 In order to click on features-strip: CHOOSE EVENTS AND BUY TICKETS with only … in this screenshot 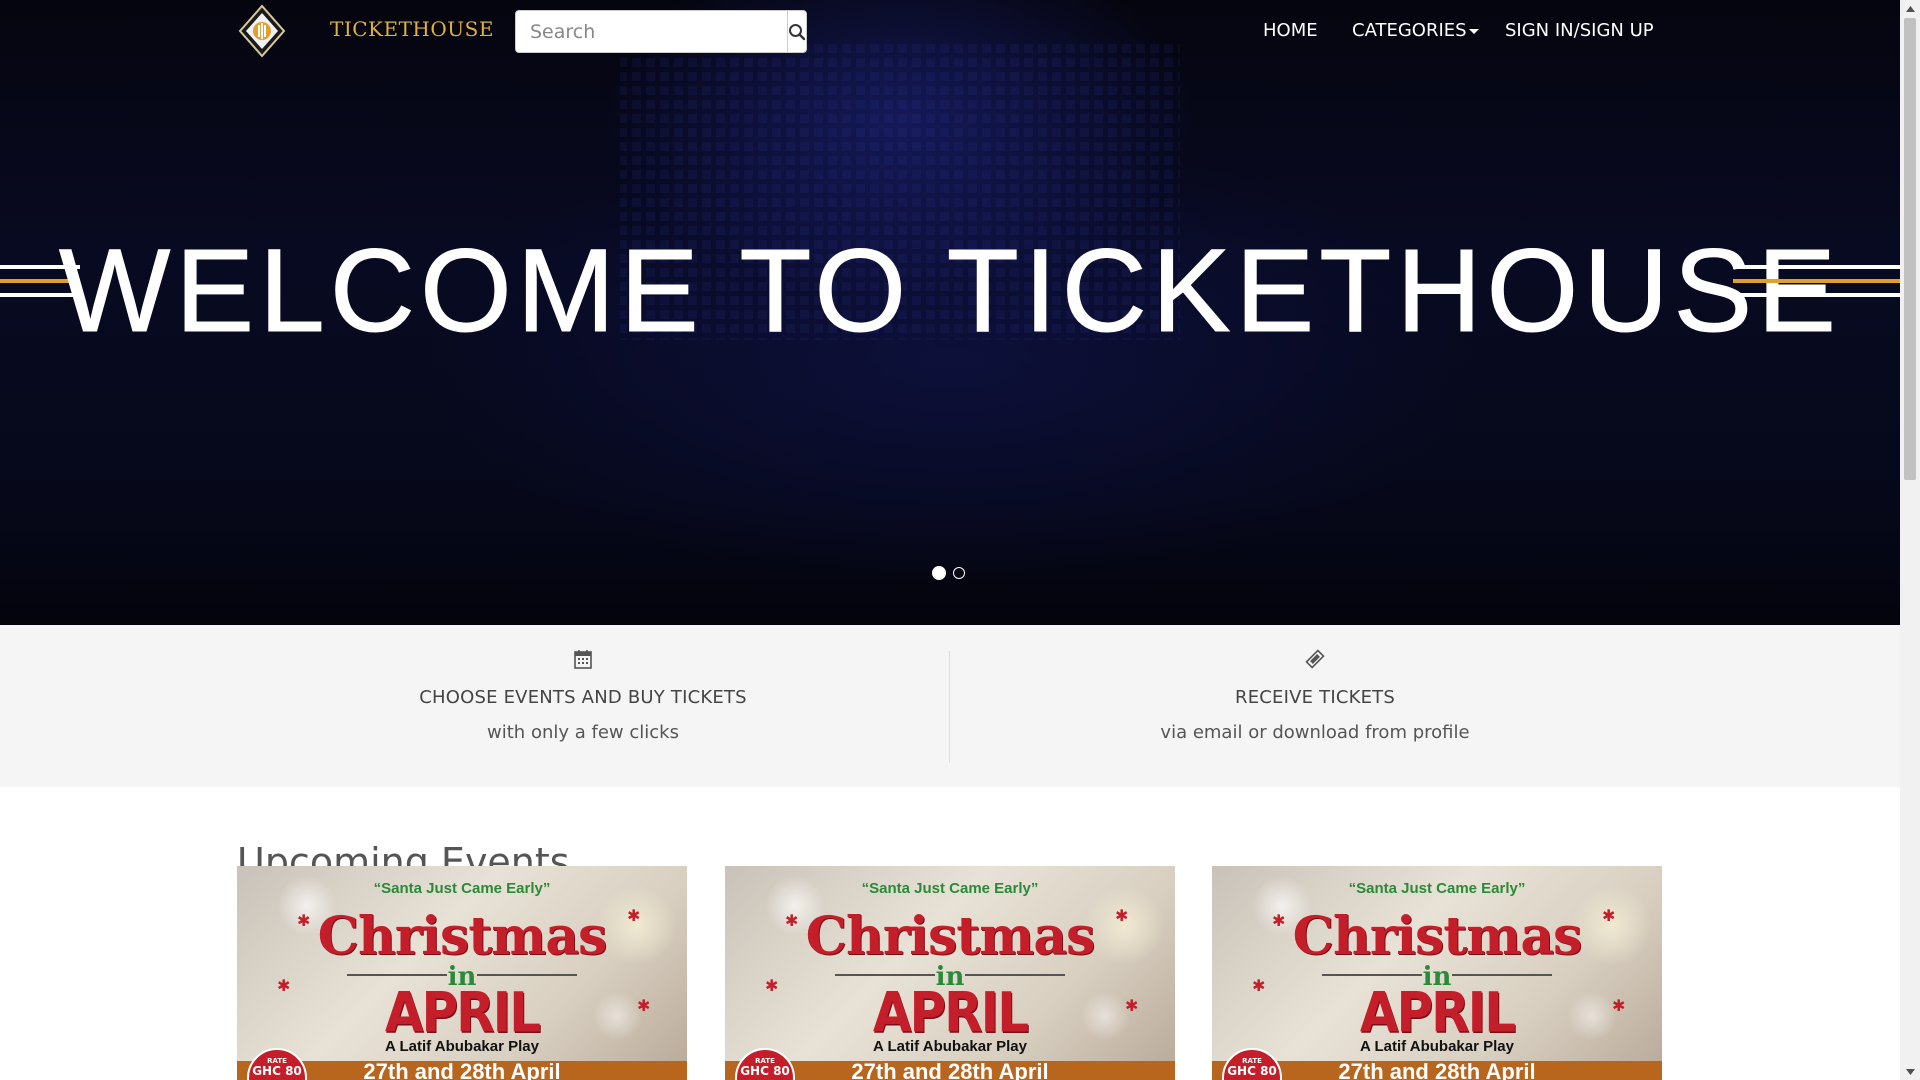, I will do `click(950, 706)`.